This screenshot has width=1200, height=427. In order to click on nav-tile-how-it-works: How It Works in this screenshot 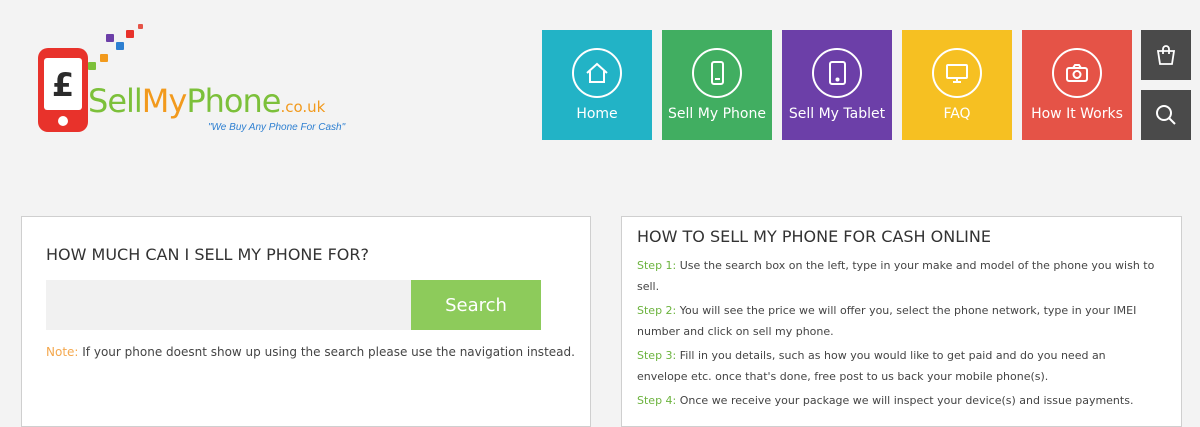, I will do `click(1077, 85)`.